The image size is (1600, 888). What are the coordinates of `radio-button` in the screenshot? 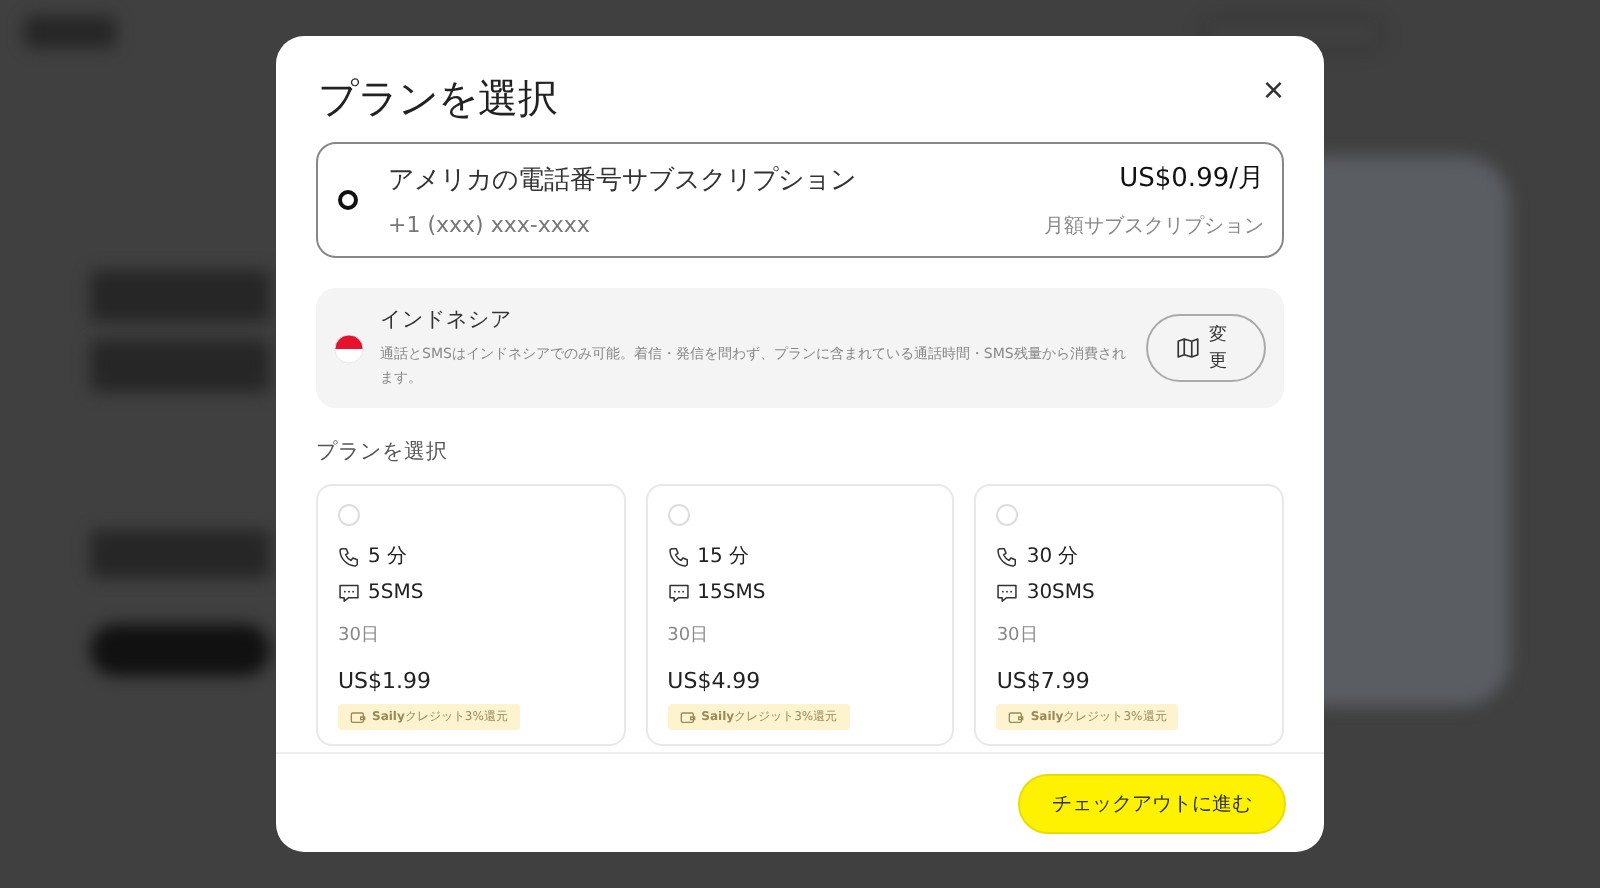 It's located at (348, 200).